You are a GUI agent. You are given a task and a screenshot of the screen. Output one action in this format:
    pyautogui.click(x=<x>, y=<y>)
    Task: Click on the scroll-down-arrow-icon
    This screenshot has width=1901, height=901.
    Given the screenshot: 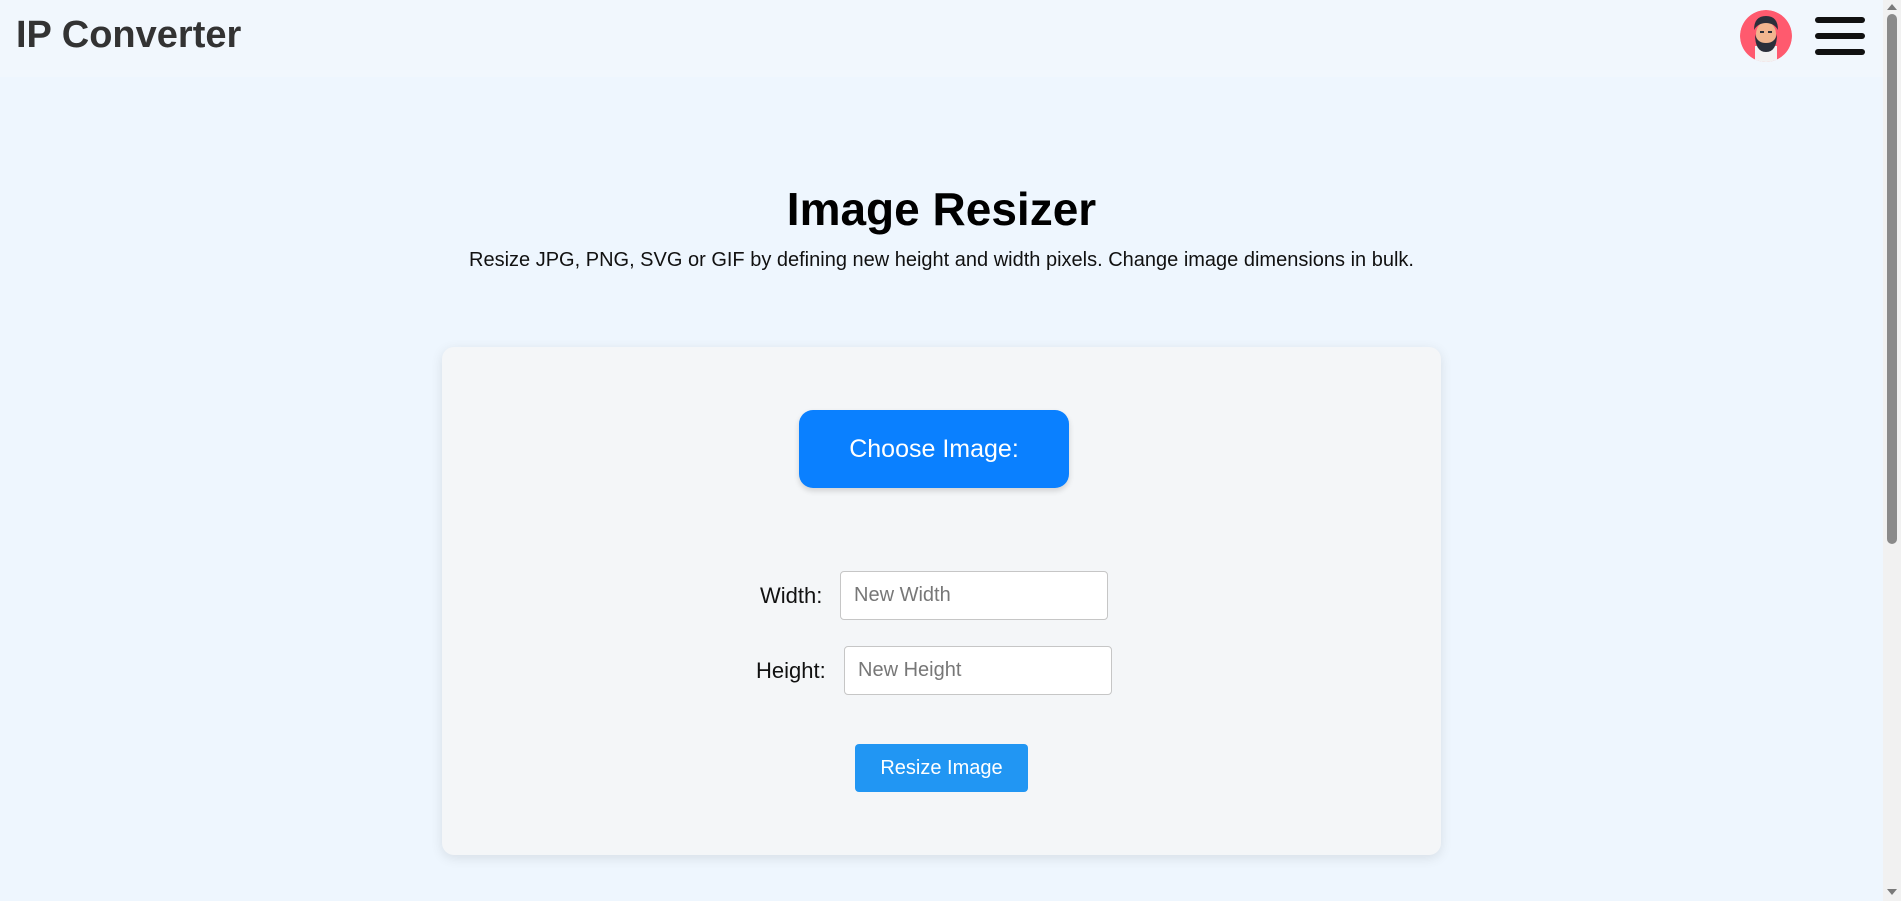 What is the action you would take?
    pyautogui.click(x=1892, y=892)
    